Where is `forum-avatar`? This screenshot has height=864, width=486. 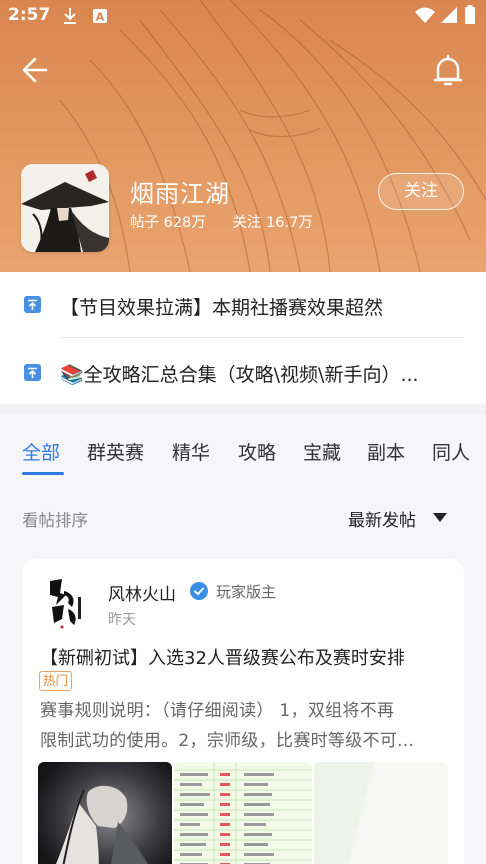
forum-avatar is located at coordinates (65, 208).